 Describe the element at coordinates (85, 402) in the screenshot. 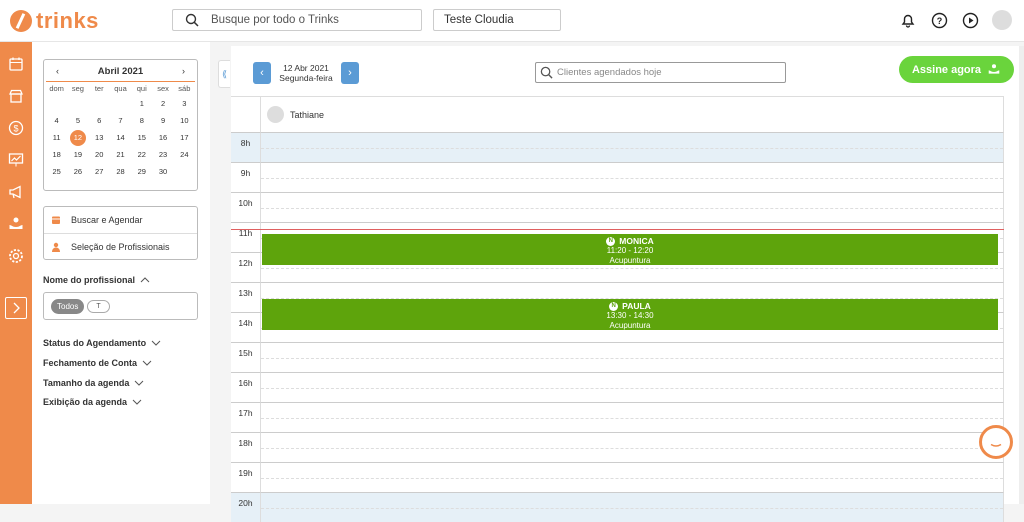

I see `display-filter-label: Exibição da agenda` at that location.